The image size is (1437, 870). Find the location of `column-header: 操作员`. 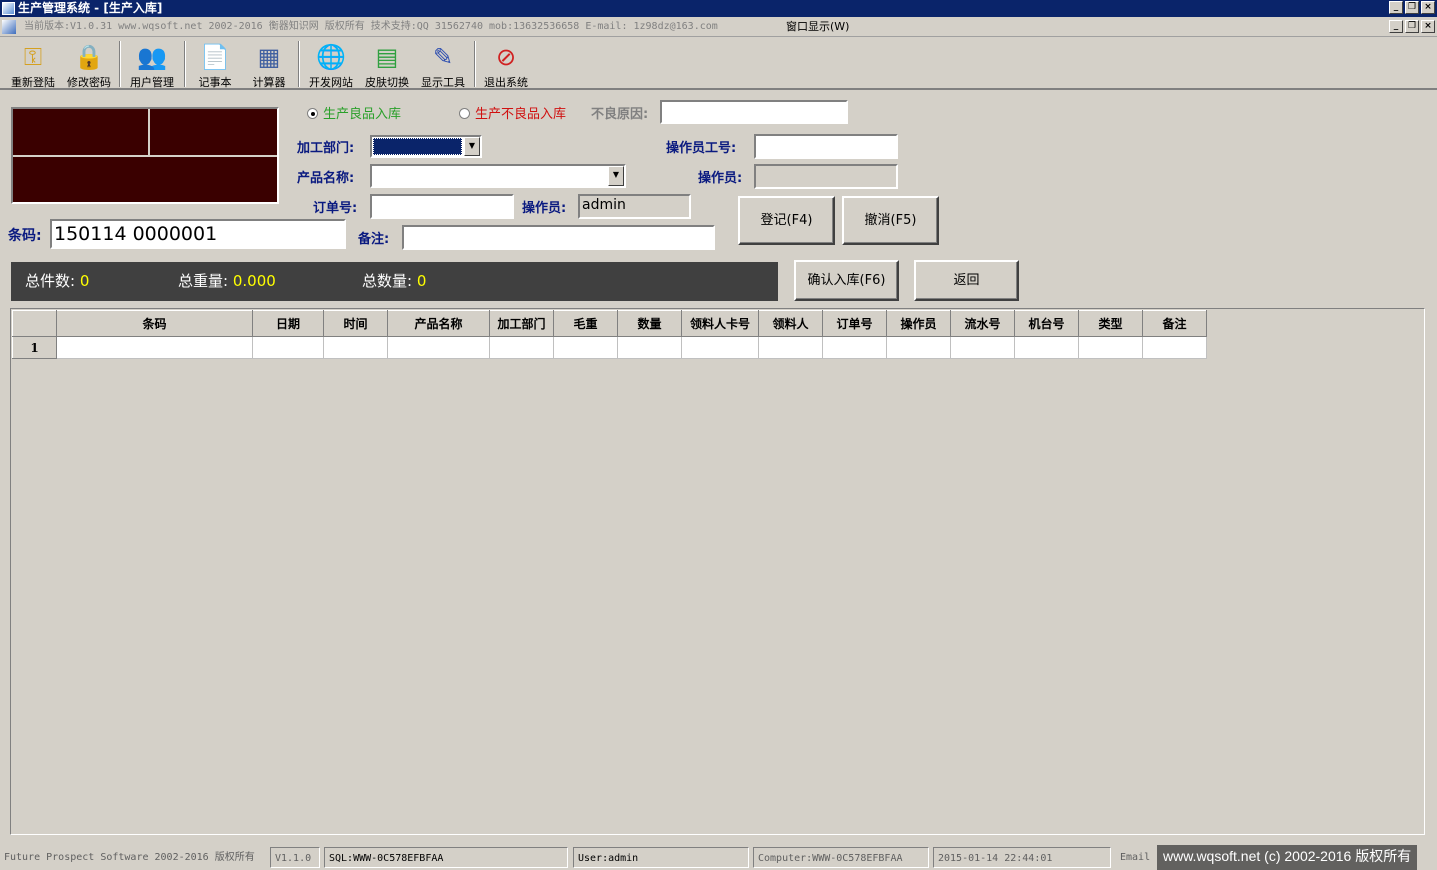

column-header: 操作员 is located at coordinates (918, 323).